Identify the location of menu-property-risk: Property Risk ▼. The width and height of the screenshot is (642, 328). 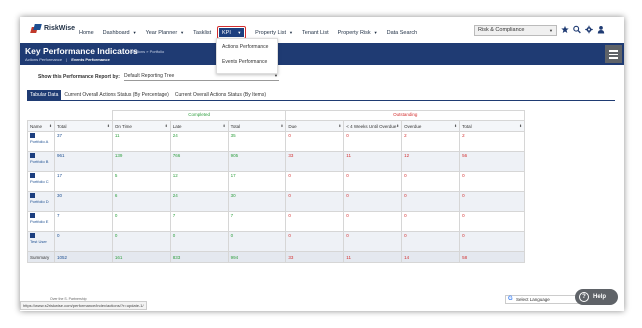
(358, 33).